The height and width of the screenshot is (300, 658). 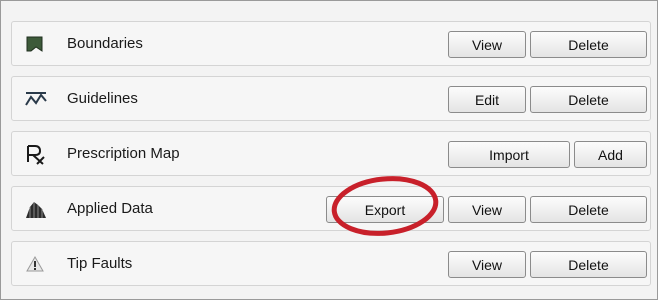 I want to click on applied-data-delete-button: Delete, so click(x=588, y=209).